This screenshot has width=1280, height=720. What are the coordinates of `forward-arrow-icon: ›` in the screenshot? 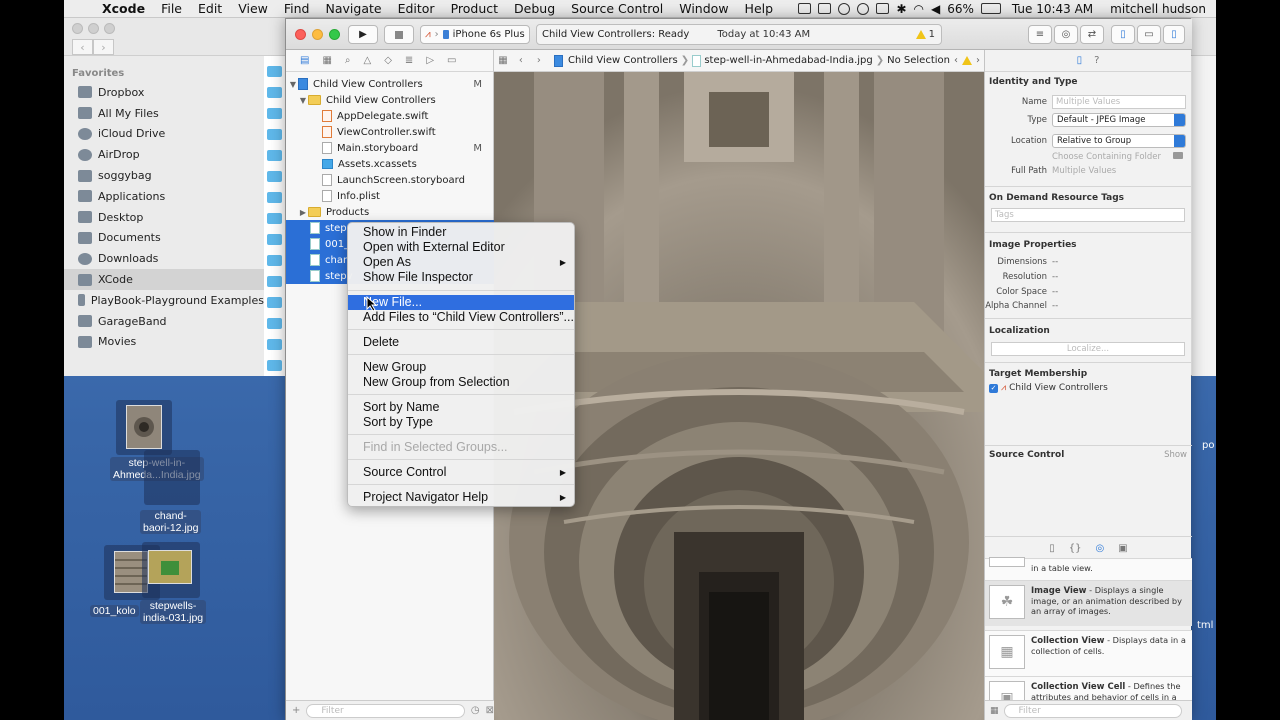 It's located at (539, 60).